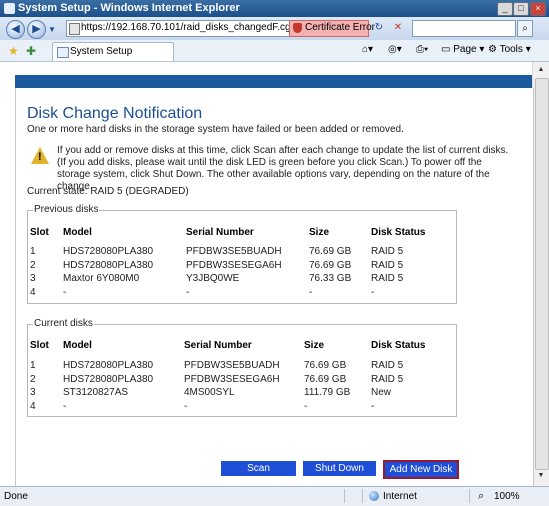  I want to click on scroll-thumb, so click(542, 274).